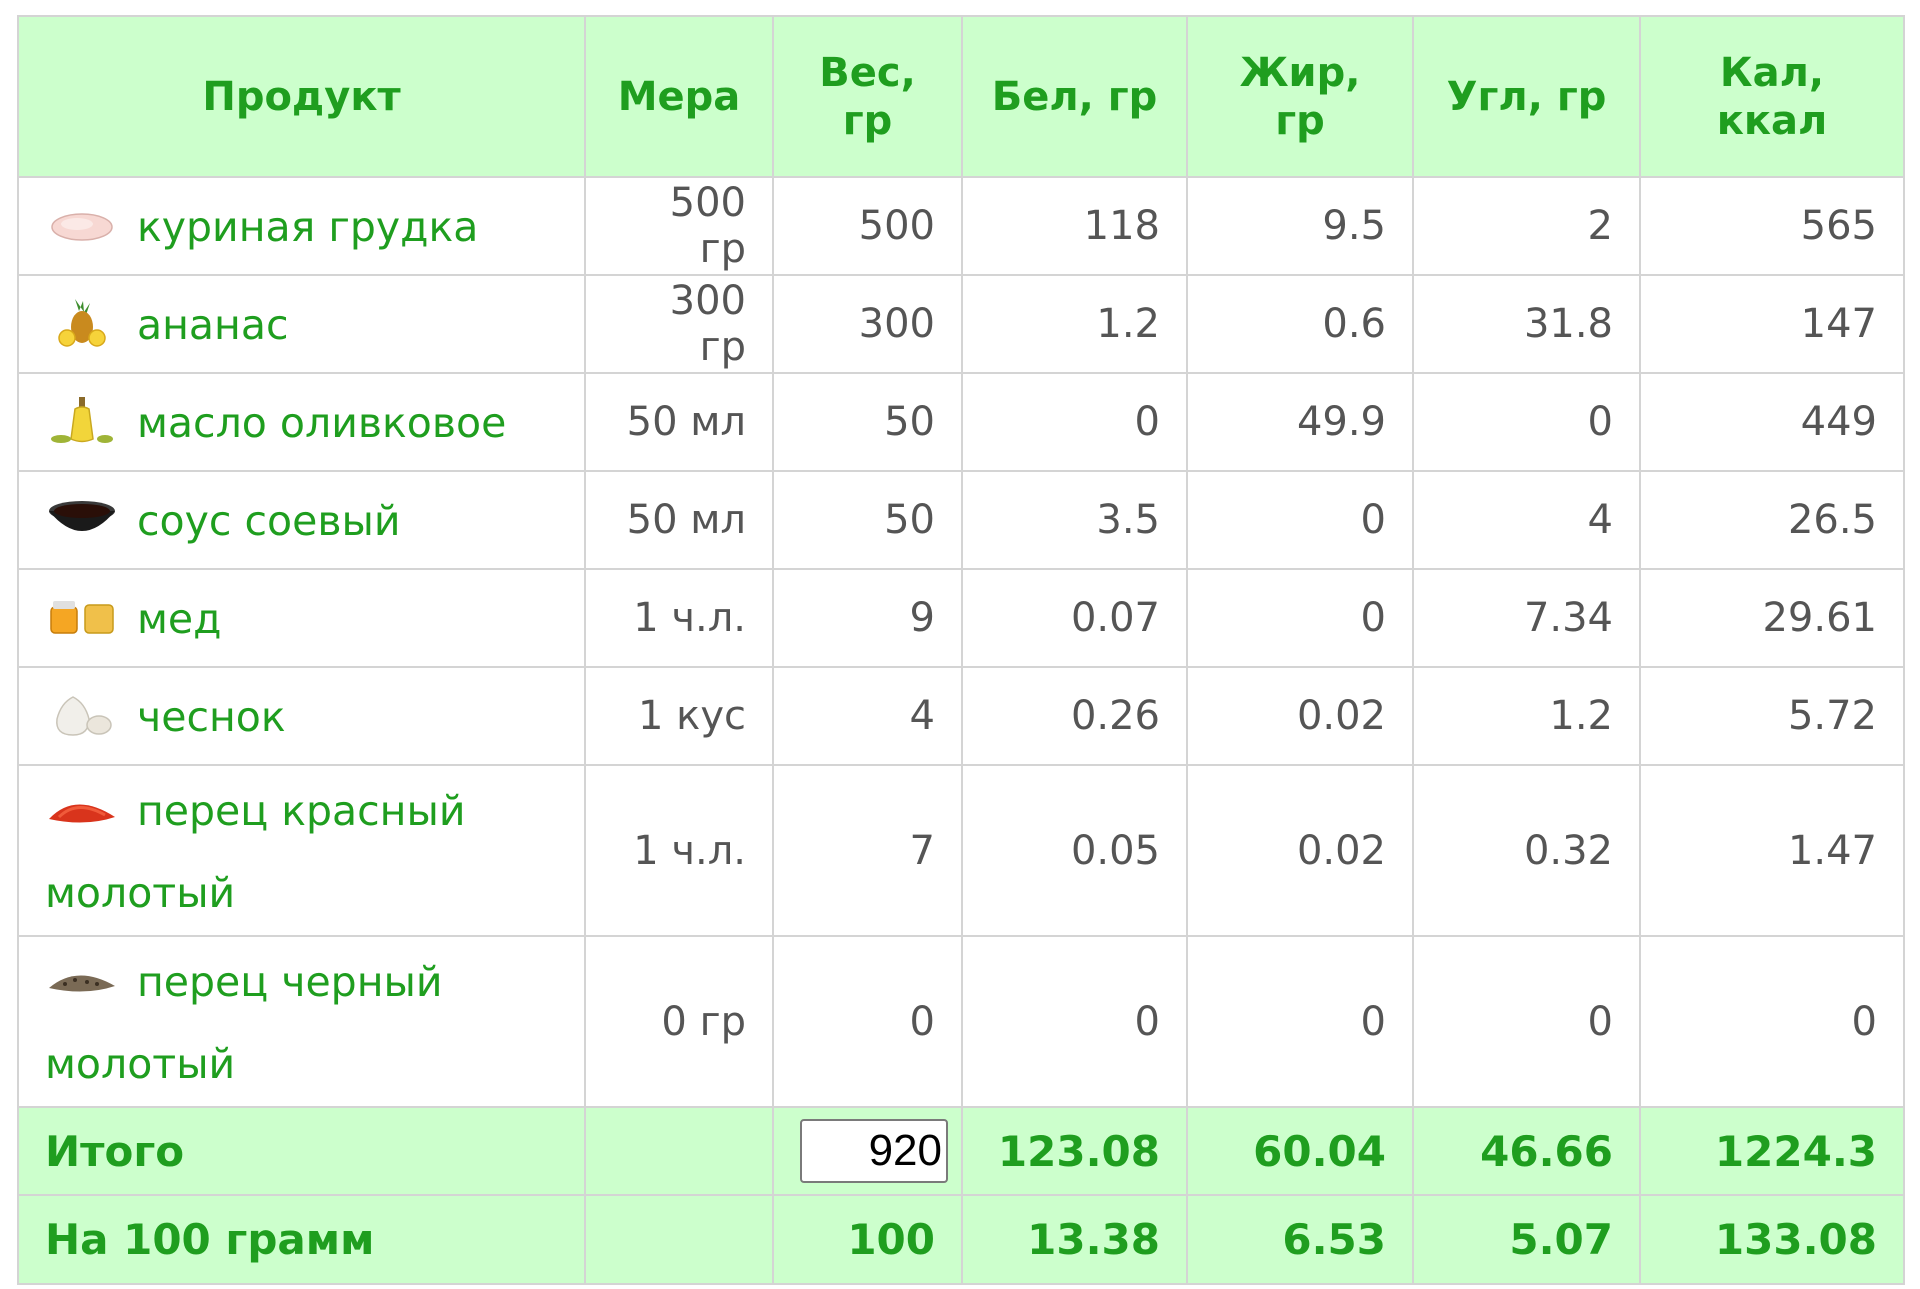 The image size is (1920, 1289). What do you see at coordinates (82, 714) in the screenshot?
I see `garlic-icon` at bounding box center [82, 714].